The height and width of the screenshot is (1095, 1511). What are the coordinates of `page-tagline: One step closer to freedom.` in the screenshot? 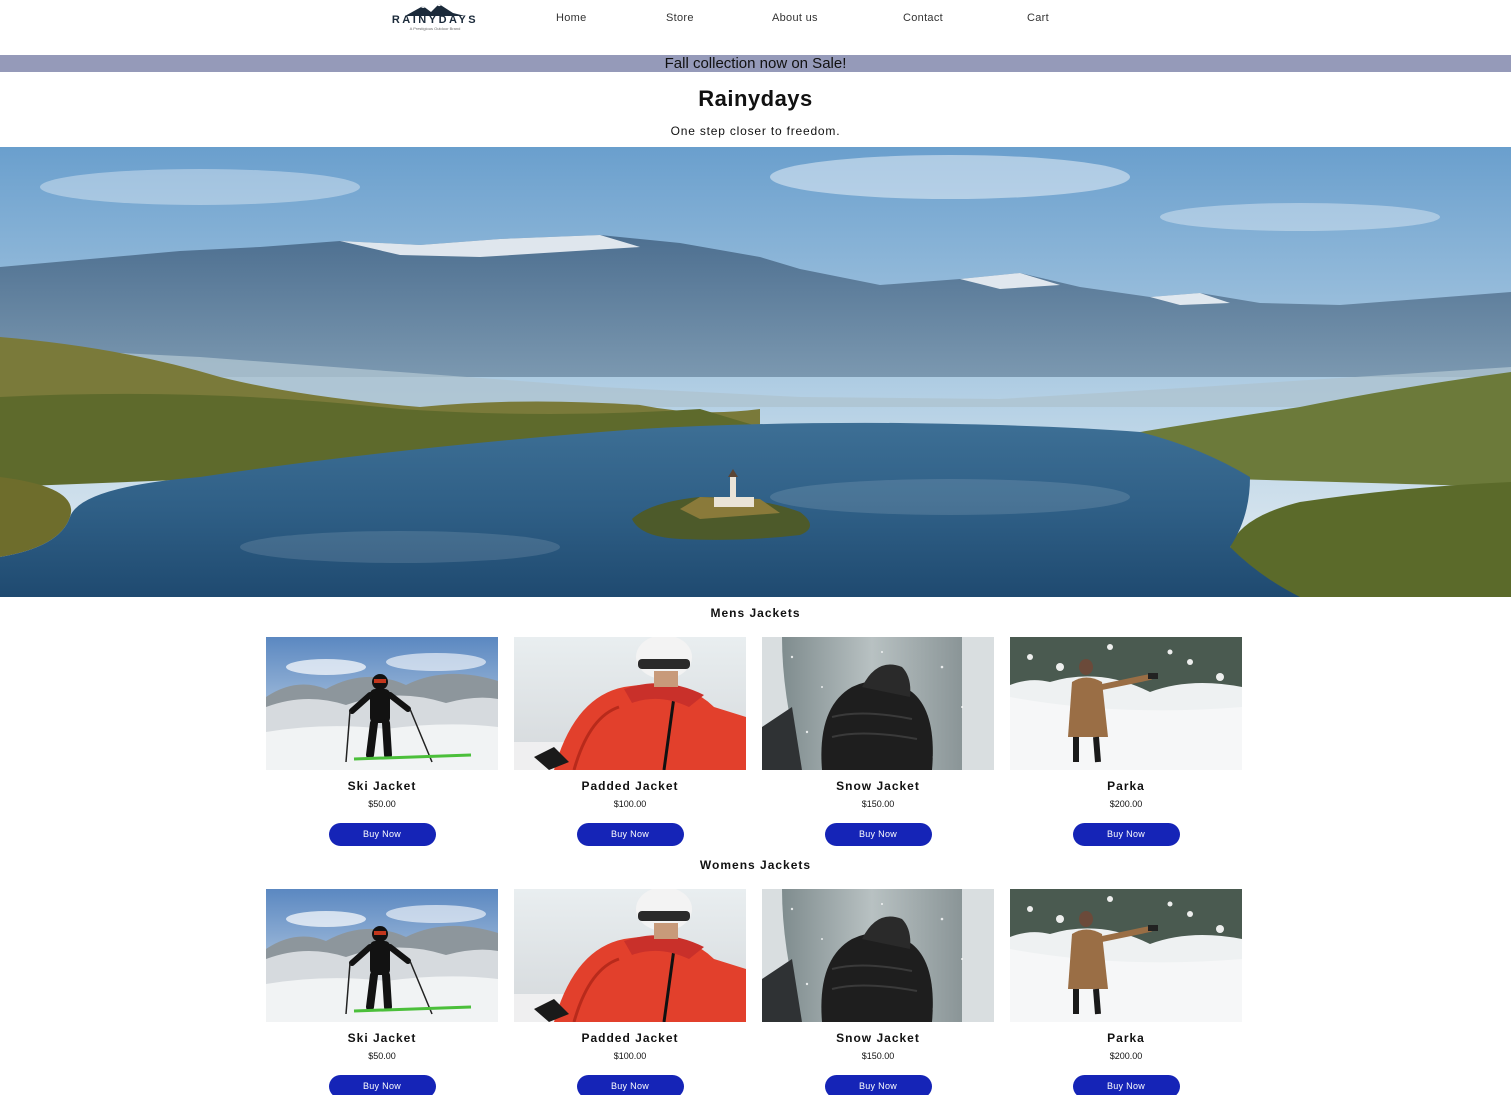 It's located at (755, 131).